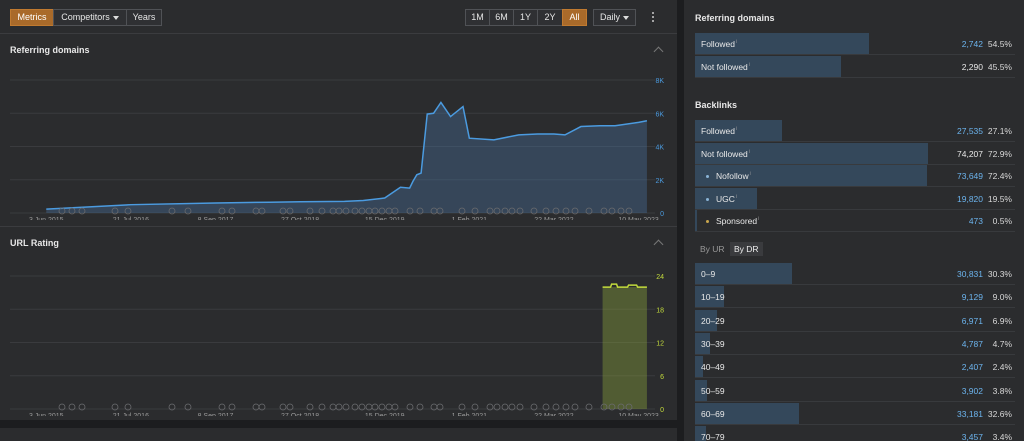  Describe the element at coordinates (999, 153) in the screenshot. I see `backlinks-percent: 72.9%` at that location.